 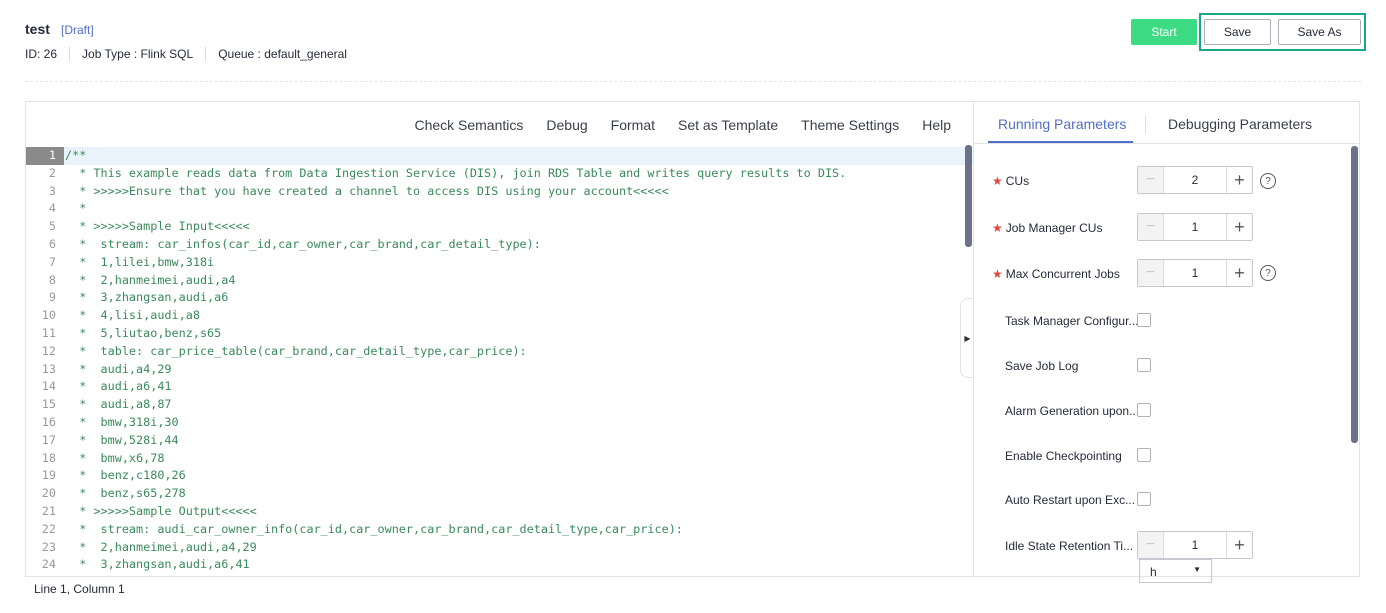 What do you see at coordinates (728, 125) in the screenshot?
I see `set-as-template-button: Set as Template` at bounding box center [728, 125].